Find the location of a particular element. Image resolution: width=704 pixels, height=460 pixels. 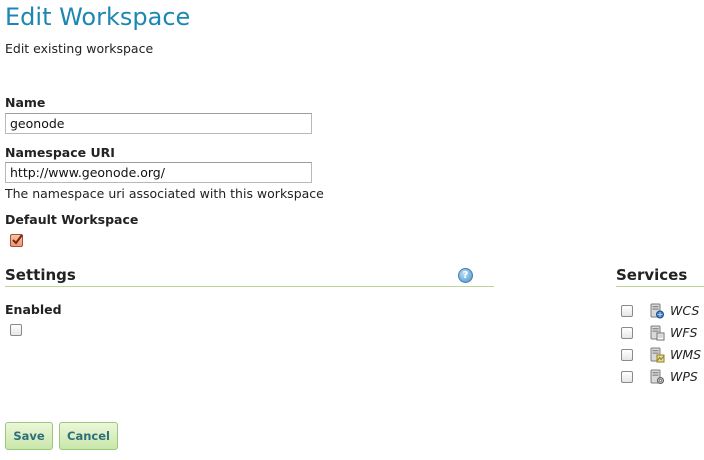

settings-section-title: Settings is located at coordinates (40, 275).